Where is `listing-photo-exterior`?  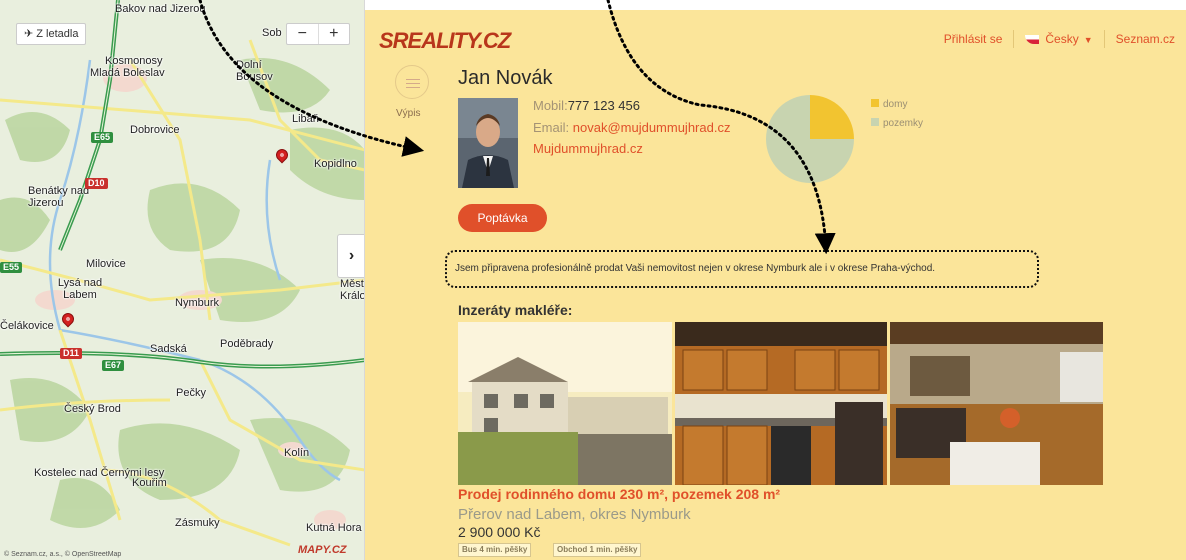 listing-photo-exterior is located at coordinates (565, 403).